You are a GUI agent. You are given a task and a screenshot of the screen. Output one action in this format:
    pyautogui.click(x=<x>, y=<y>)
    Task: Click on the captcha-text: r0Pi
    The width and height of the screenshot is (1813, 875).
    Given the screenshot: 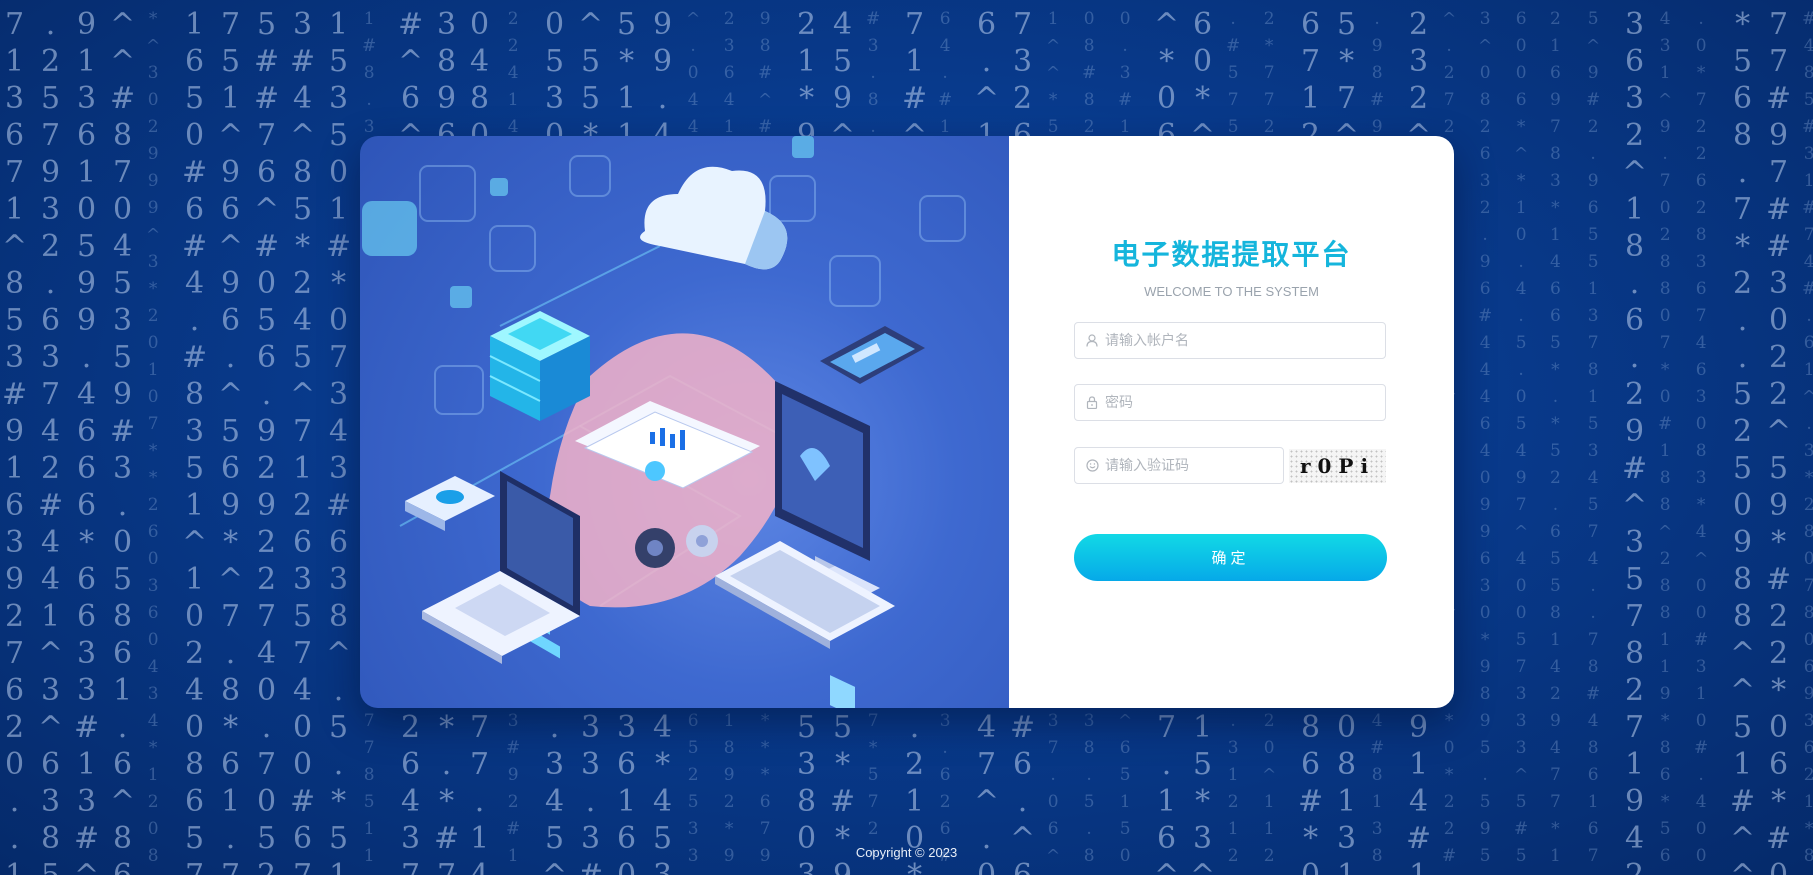 What is the action you would take?
    pyautogui.click(x=1337, y=466)
    